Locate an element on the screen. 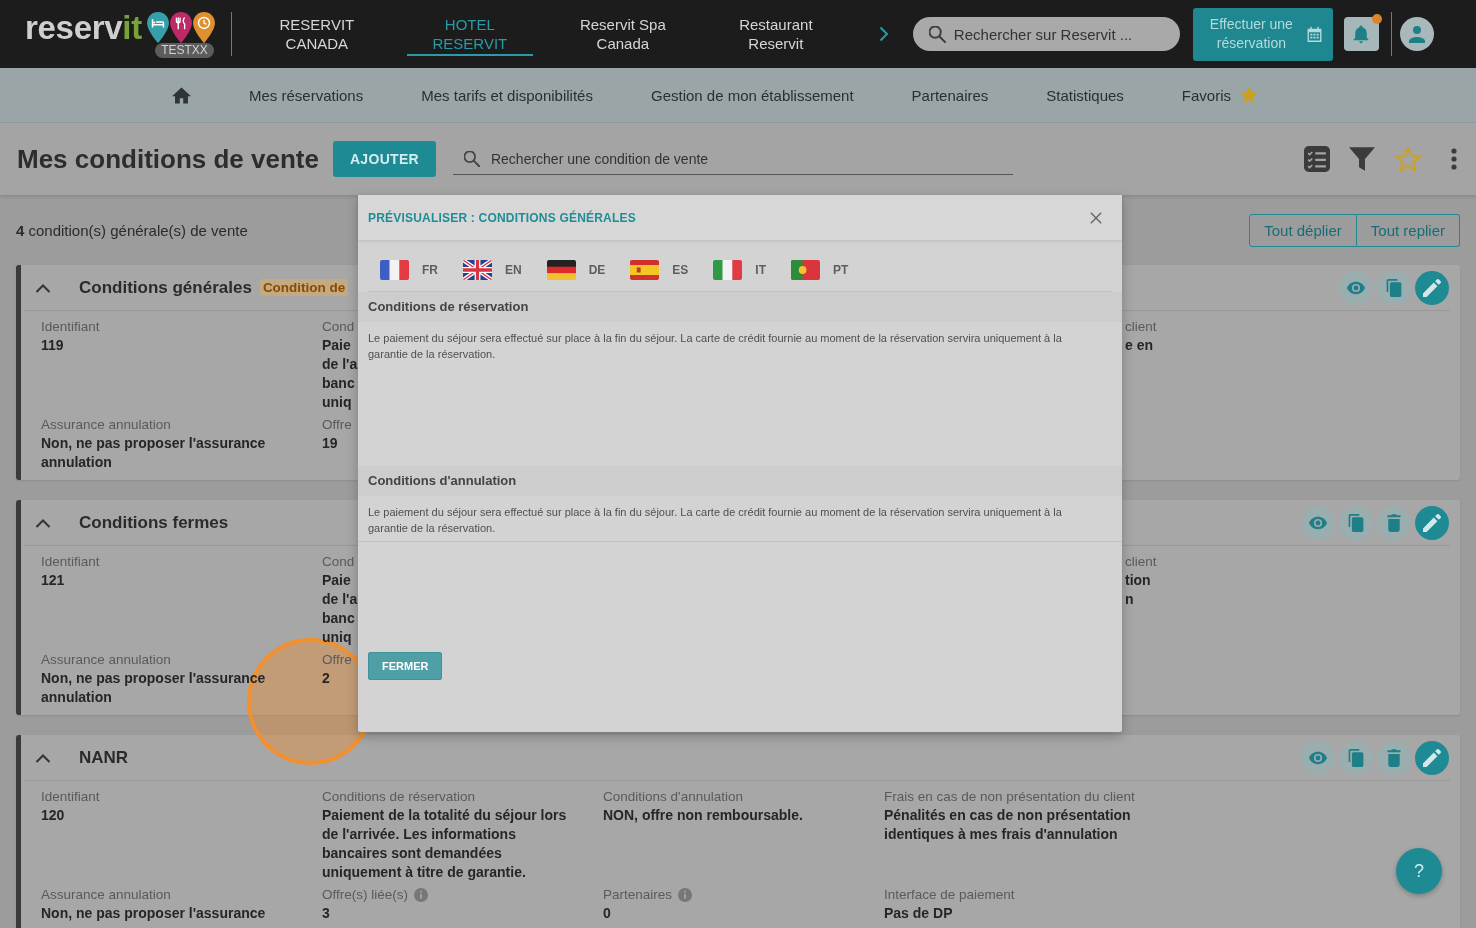 Image resolution: width=1476 pixels, height=928 pixels. card-title: Conditions fermes is located at coordinates (154, 522).